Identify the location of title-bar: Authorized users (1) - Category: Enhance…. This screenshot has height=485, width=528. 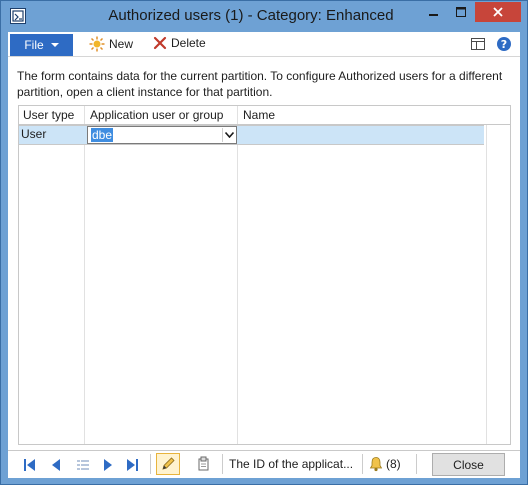
(264, 16).